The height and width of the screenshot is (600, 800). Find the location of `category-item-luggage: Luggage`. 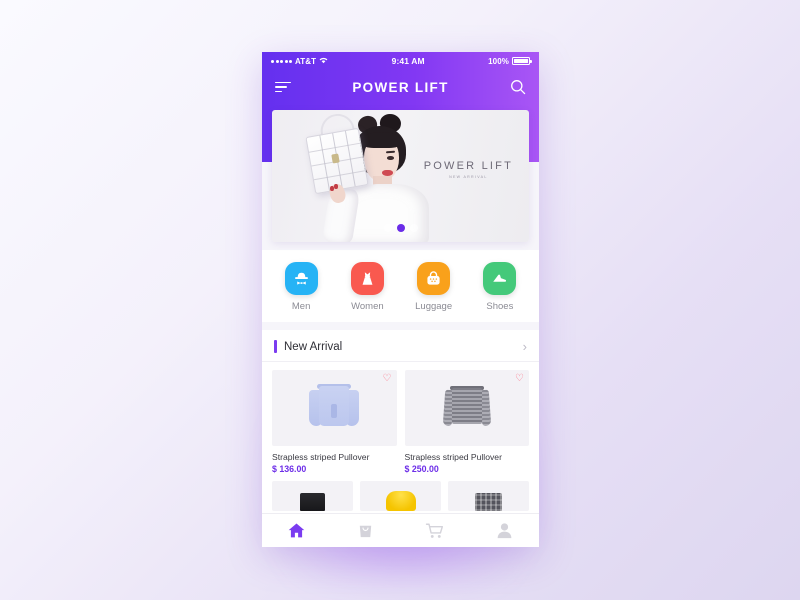

category-item-luggage: Luggage is located at coordinates (434, 287).